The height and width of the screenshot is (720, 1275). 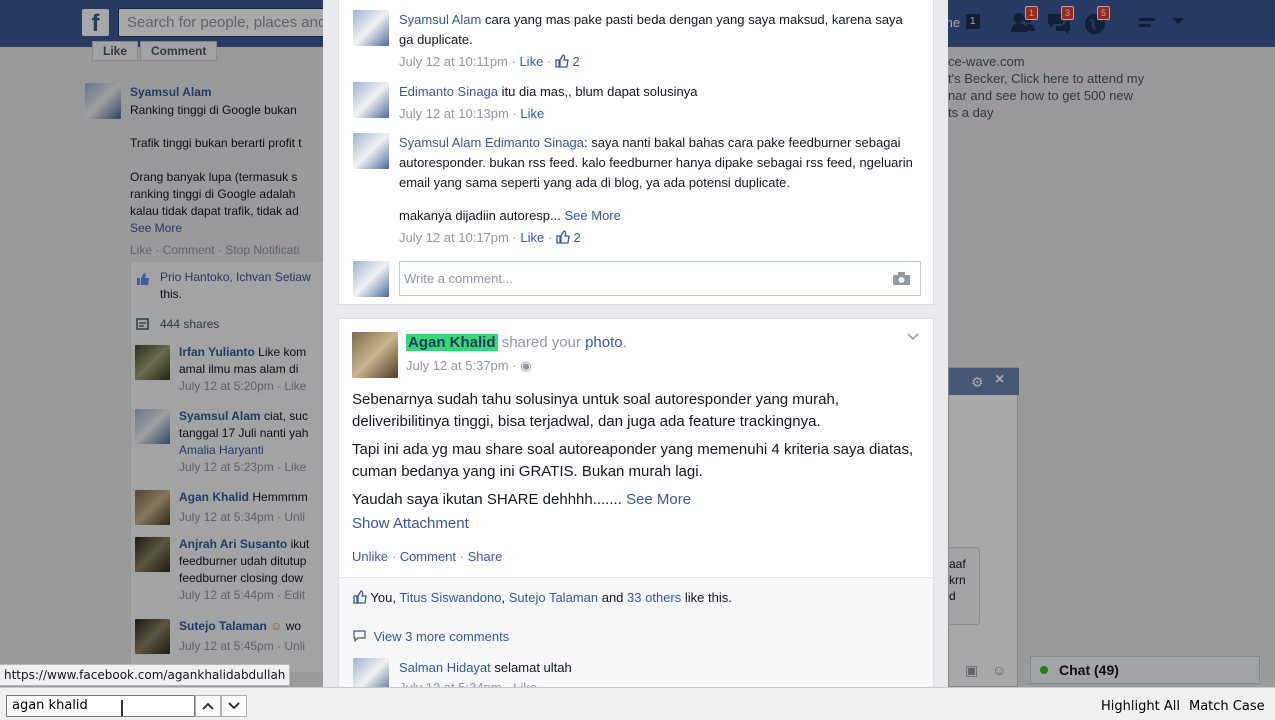 I want to click on comment-text: Hemmmm, so click(x=280, y=497).